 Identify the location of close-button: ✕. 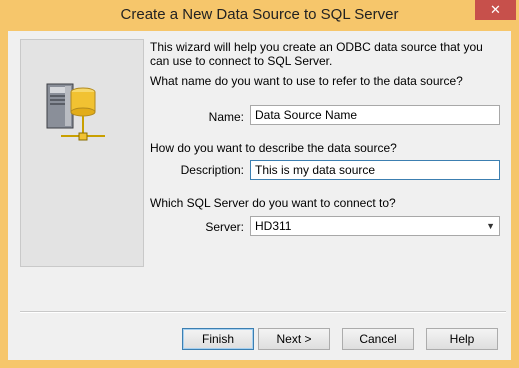
(495, 10).